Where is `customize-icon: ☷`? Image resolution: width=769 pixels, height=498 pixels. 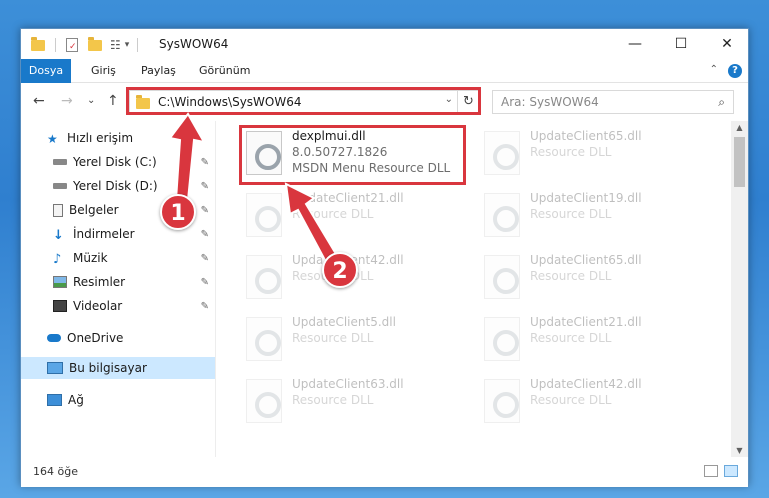
customize-icon: ☷ is located at coordinates (115, 45).